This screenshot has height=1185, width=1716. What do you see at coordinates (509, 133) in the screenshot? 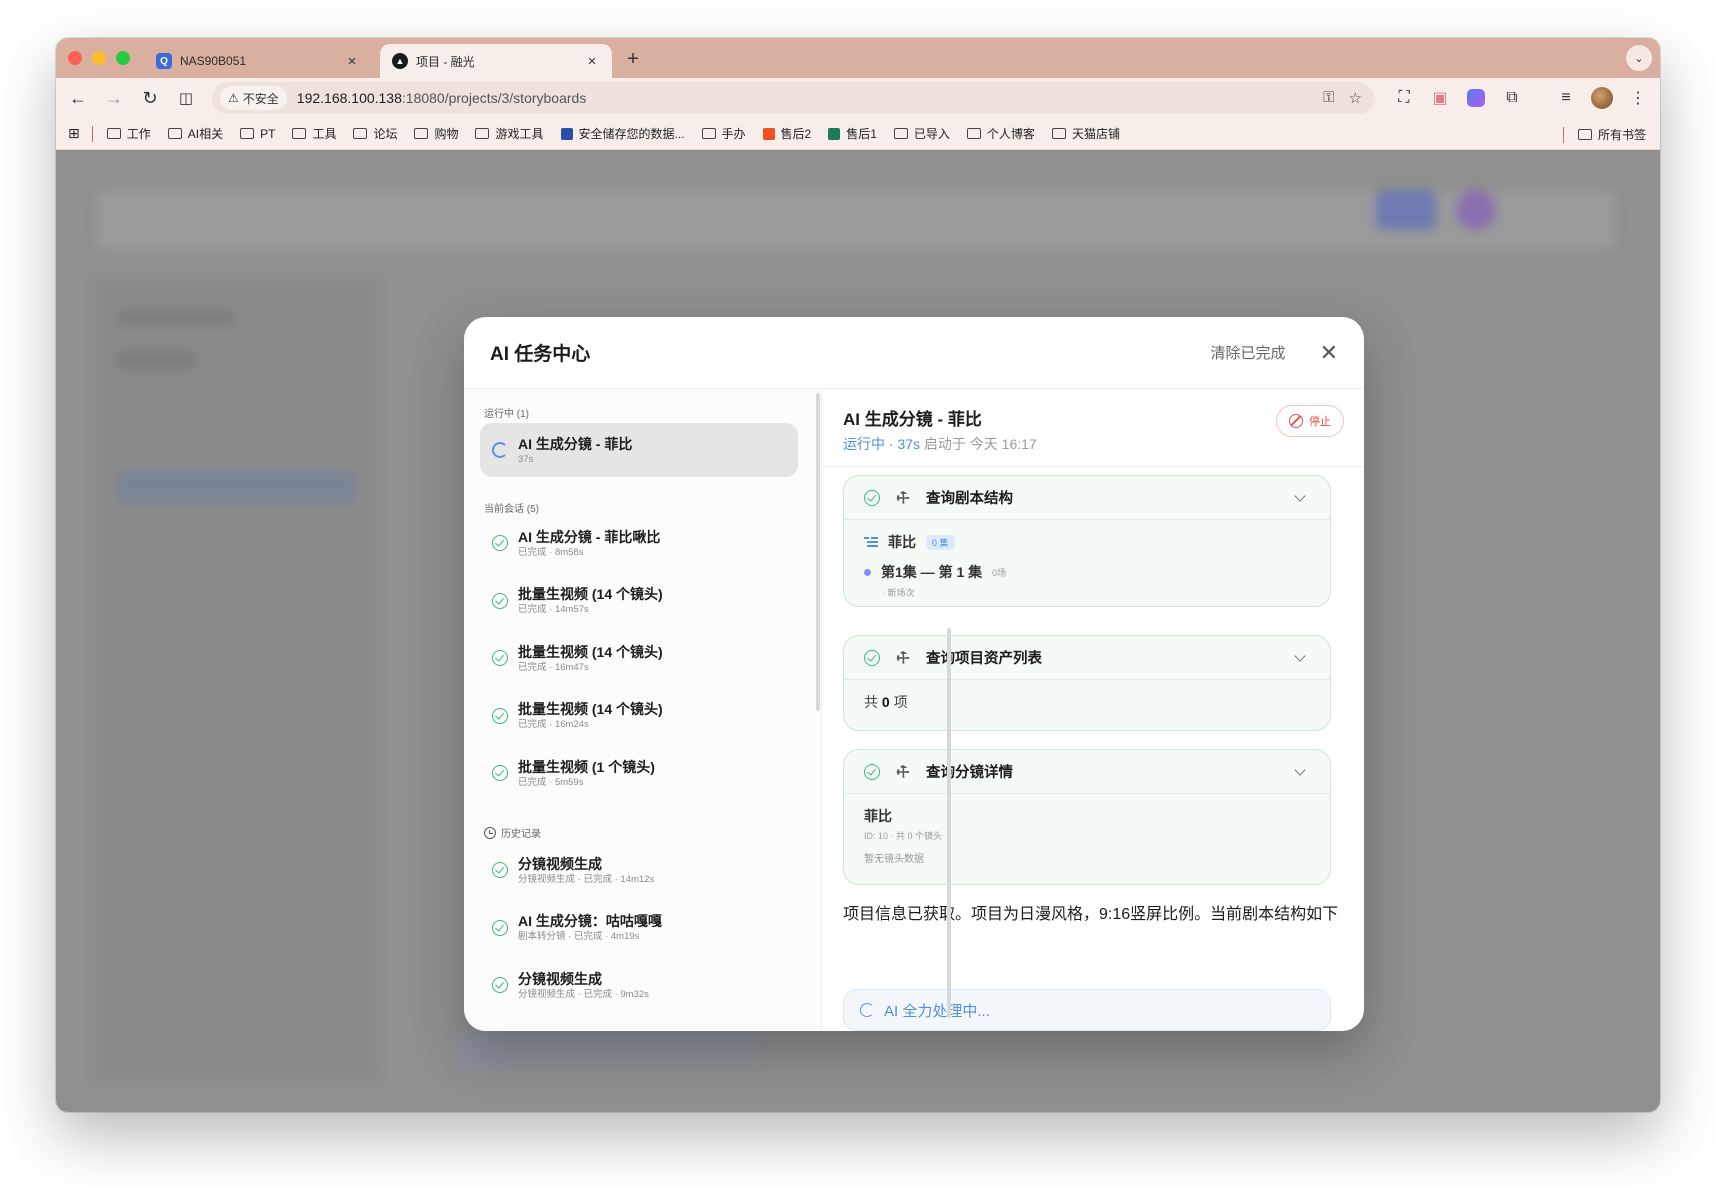
I see `bookmark-item: 游戏工具` at bounding box center [509, 133].